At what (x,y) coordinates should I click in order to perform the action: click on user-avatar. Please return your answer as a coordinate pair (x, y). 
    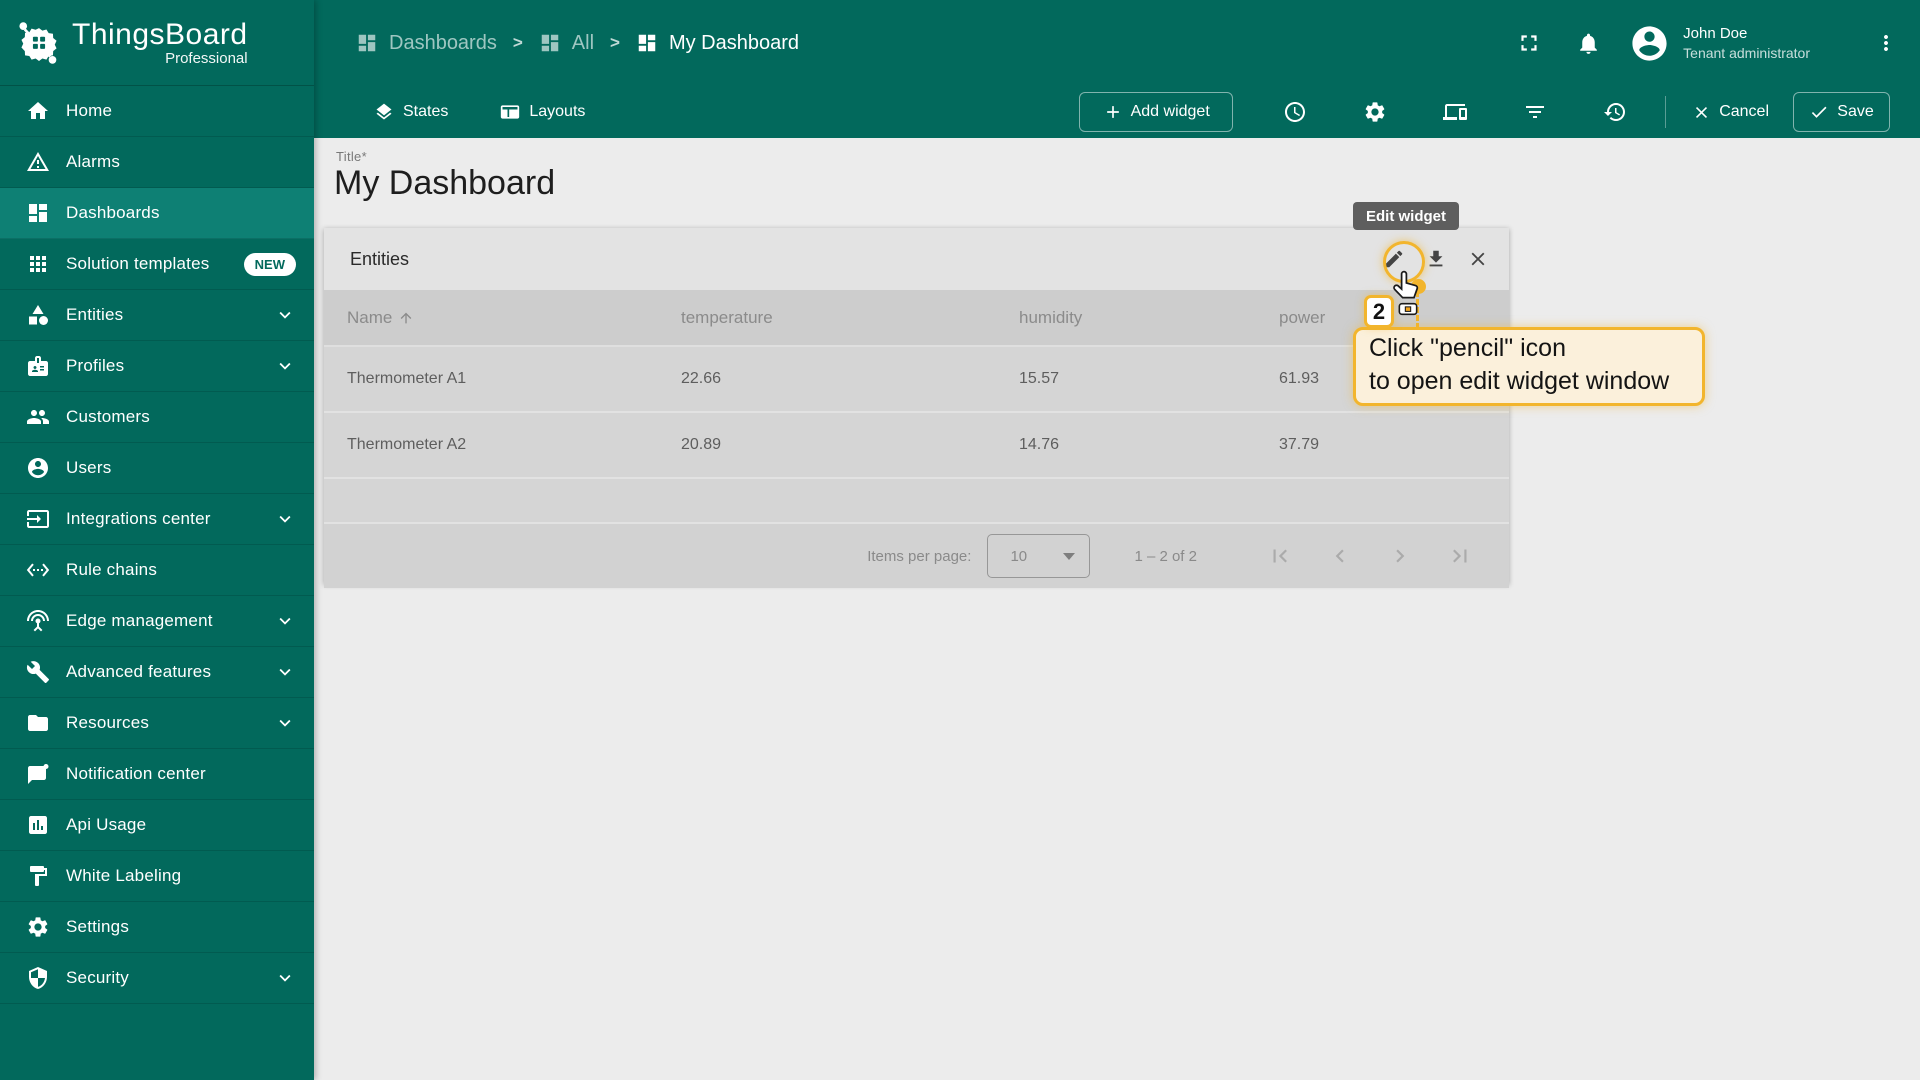
    Looking at the image, I should click on (1649, 43).